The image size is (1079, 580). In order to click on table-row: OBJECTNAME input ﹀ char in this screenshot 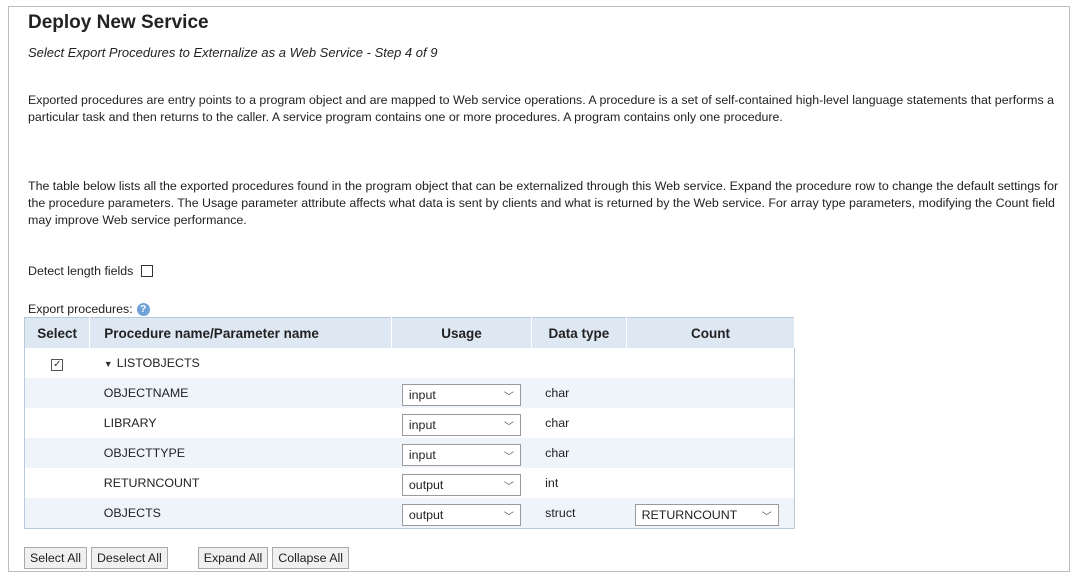, I will do `click(409, 393)`.